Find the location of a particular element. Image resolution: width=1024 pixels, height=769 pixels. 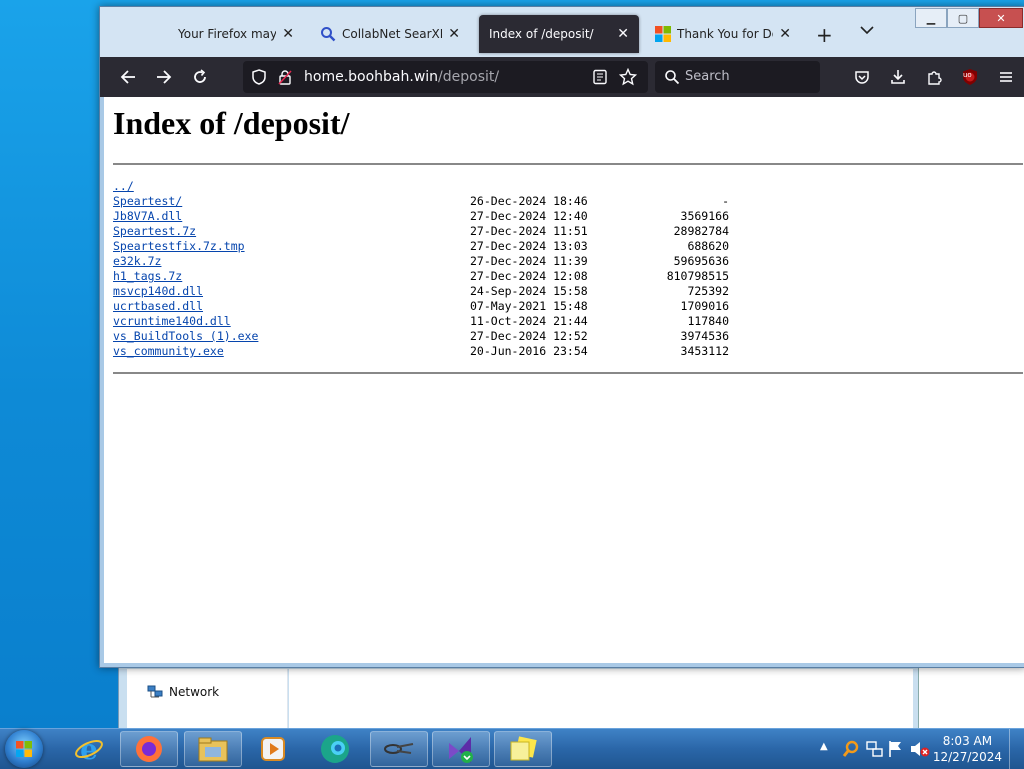

minimize-button: ▁ is located at coordinates (931, 18).